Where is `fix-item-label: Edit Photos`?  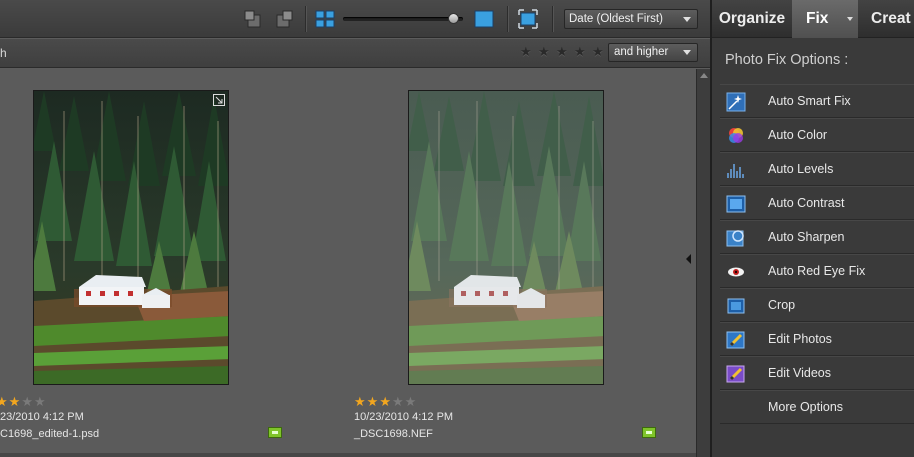
fix-item-label: Edit Photos is located at coordinates (800, 339).